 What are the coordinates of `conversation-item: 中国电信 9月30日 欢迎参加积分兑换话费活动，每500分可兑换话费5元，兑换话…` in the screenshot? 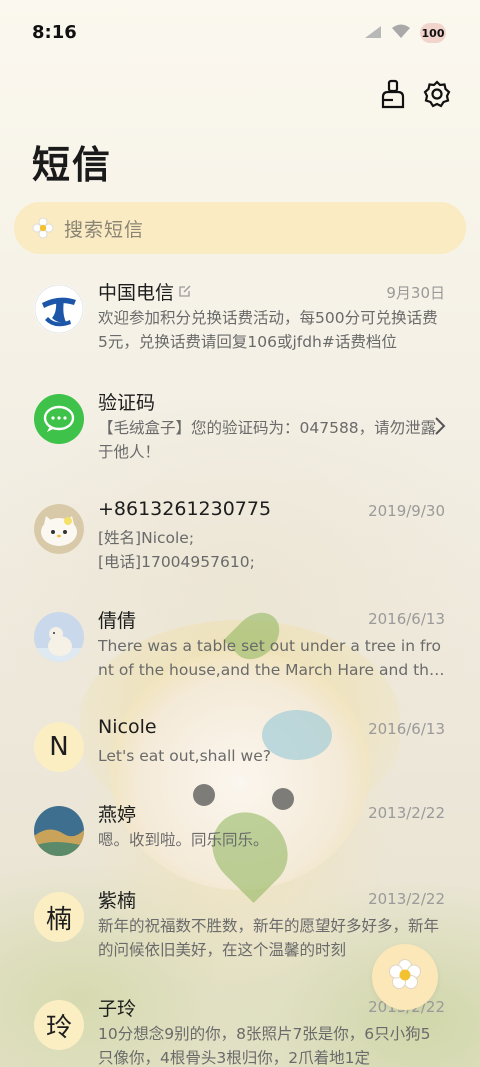 It's located at (240, 336).